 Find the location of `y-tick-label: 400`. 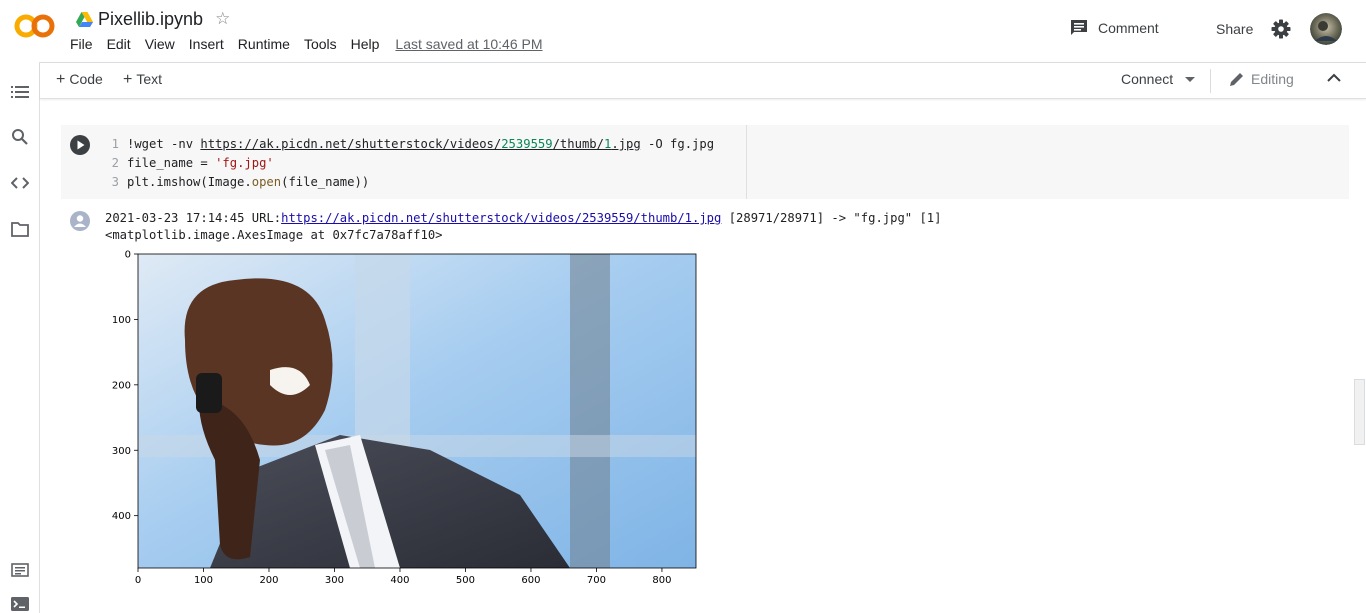

y-tick-label: 400 is located at coordinates (121, 516).